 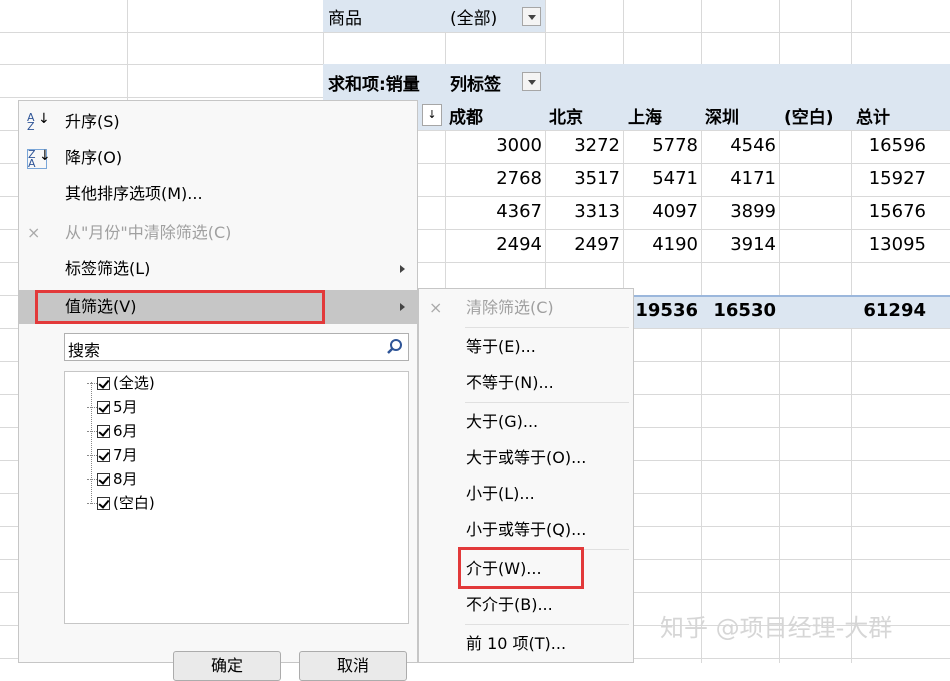 I want to click on submenu-item-clear-filter: ⨯ 清除筛选(C), so click(x=491, y=307).